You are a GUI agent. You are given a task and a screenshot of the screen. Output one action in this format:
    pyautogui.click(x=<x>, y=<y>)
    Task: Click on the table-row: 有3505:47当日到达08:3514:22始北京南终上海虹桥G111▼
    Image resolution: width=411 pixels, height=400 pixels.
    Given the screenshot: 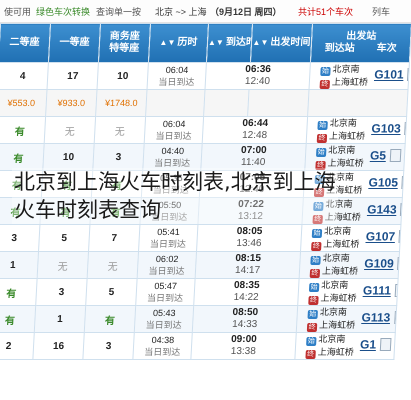 What is the action you would take?
    pyautogui.click(x=199, y=292)
    